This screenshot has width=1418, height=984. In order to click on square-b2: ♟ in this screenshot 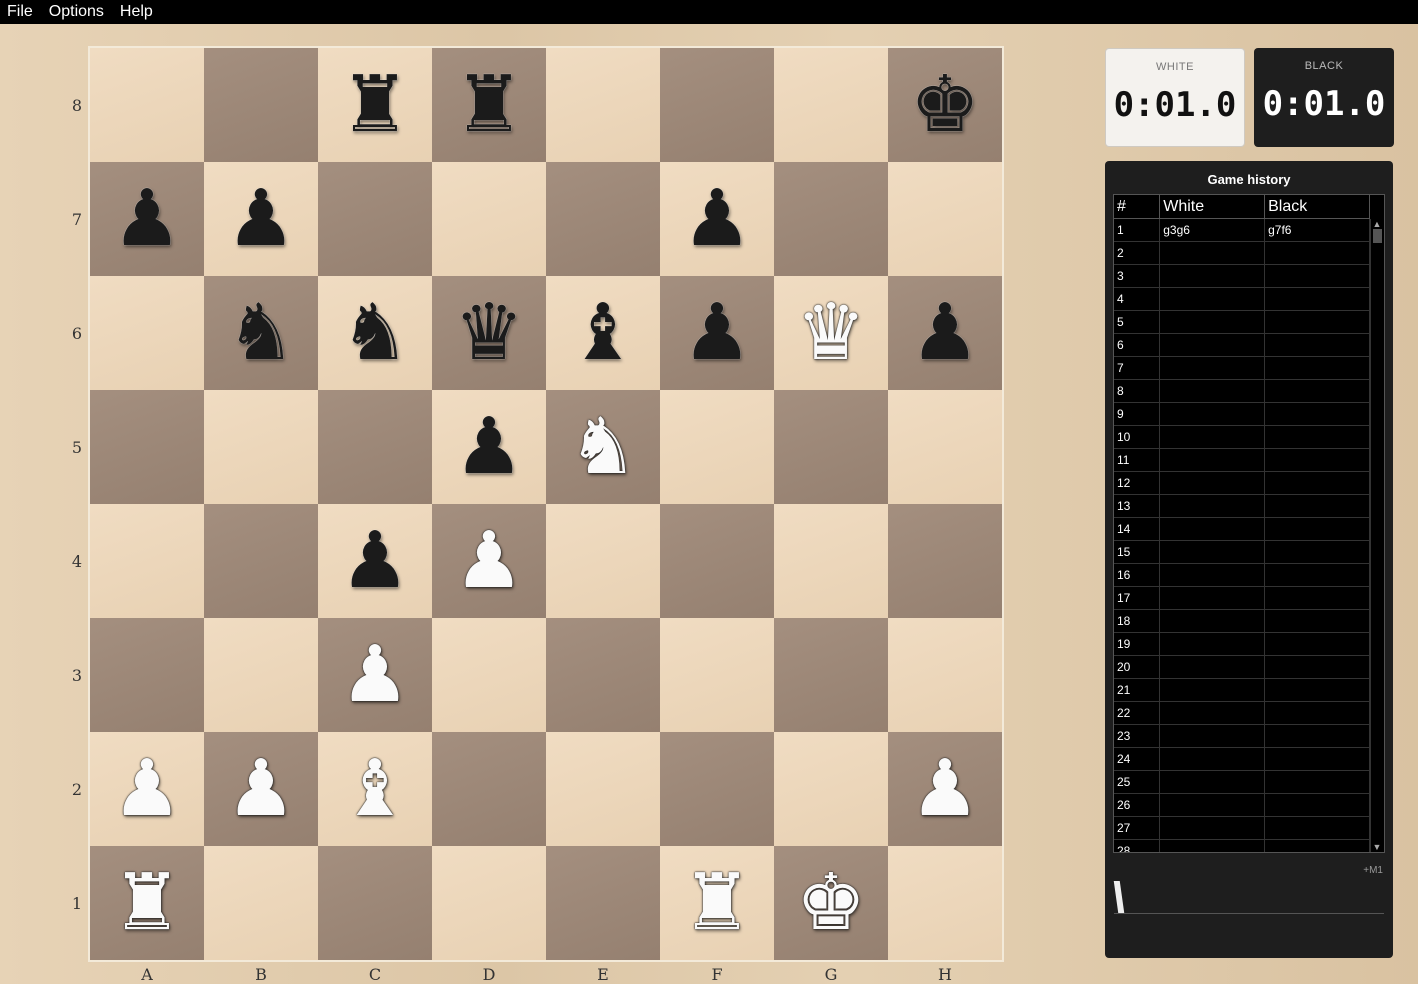, I will do `click(261, 789)`.